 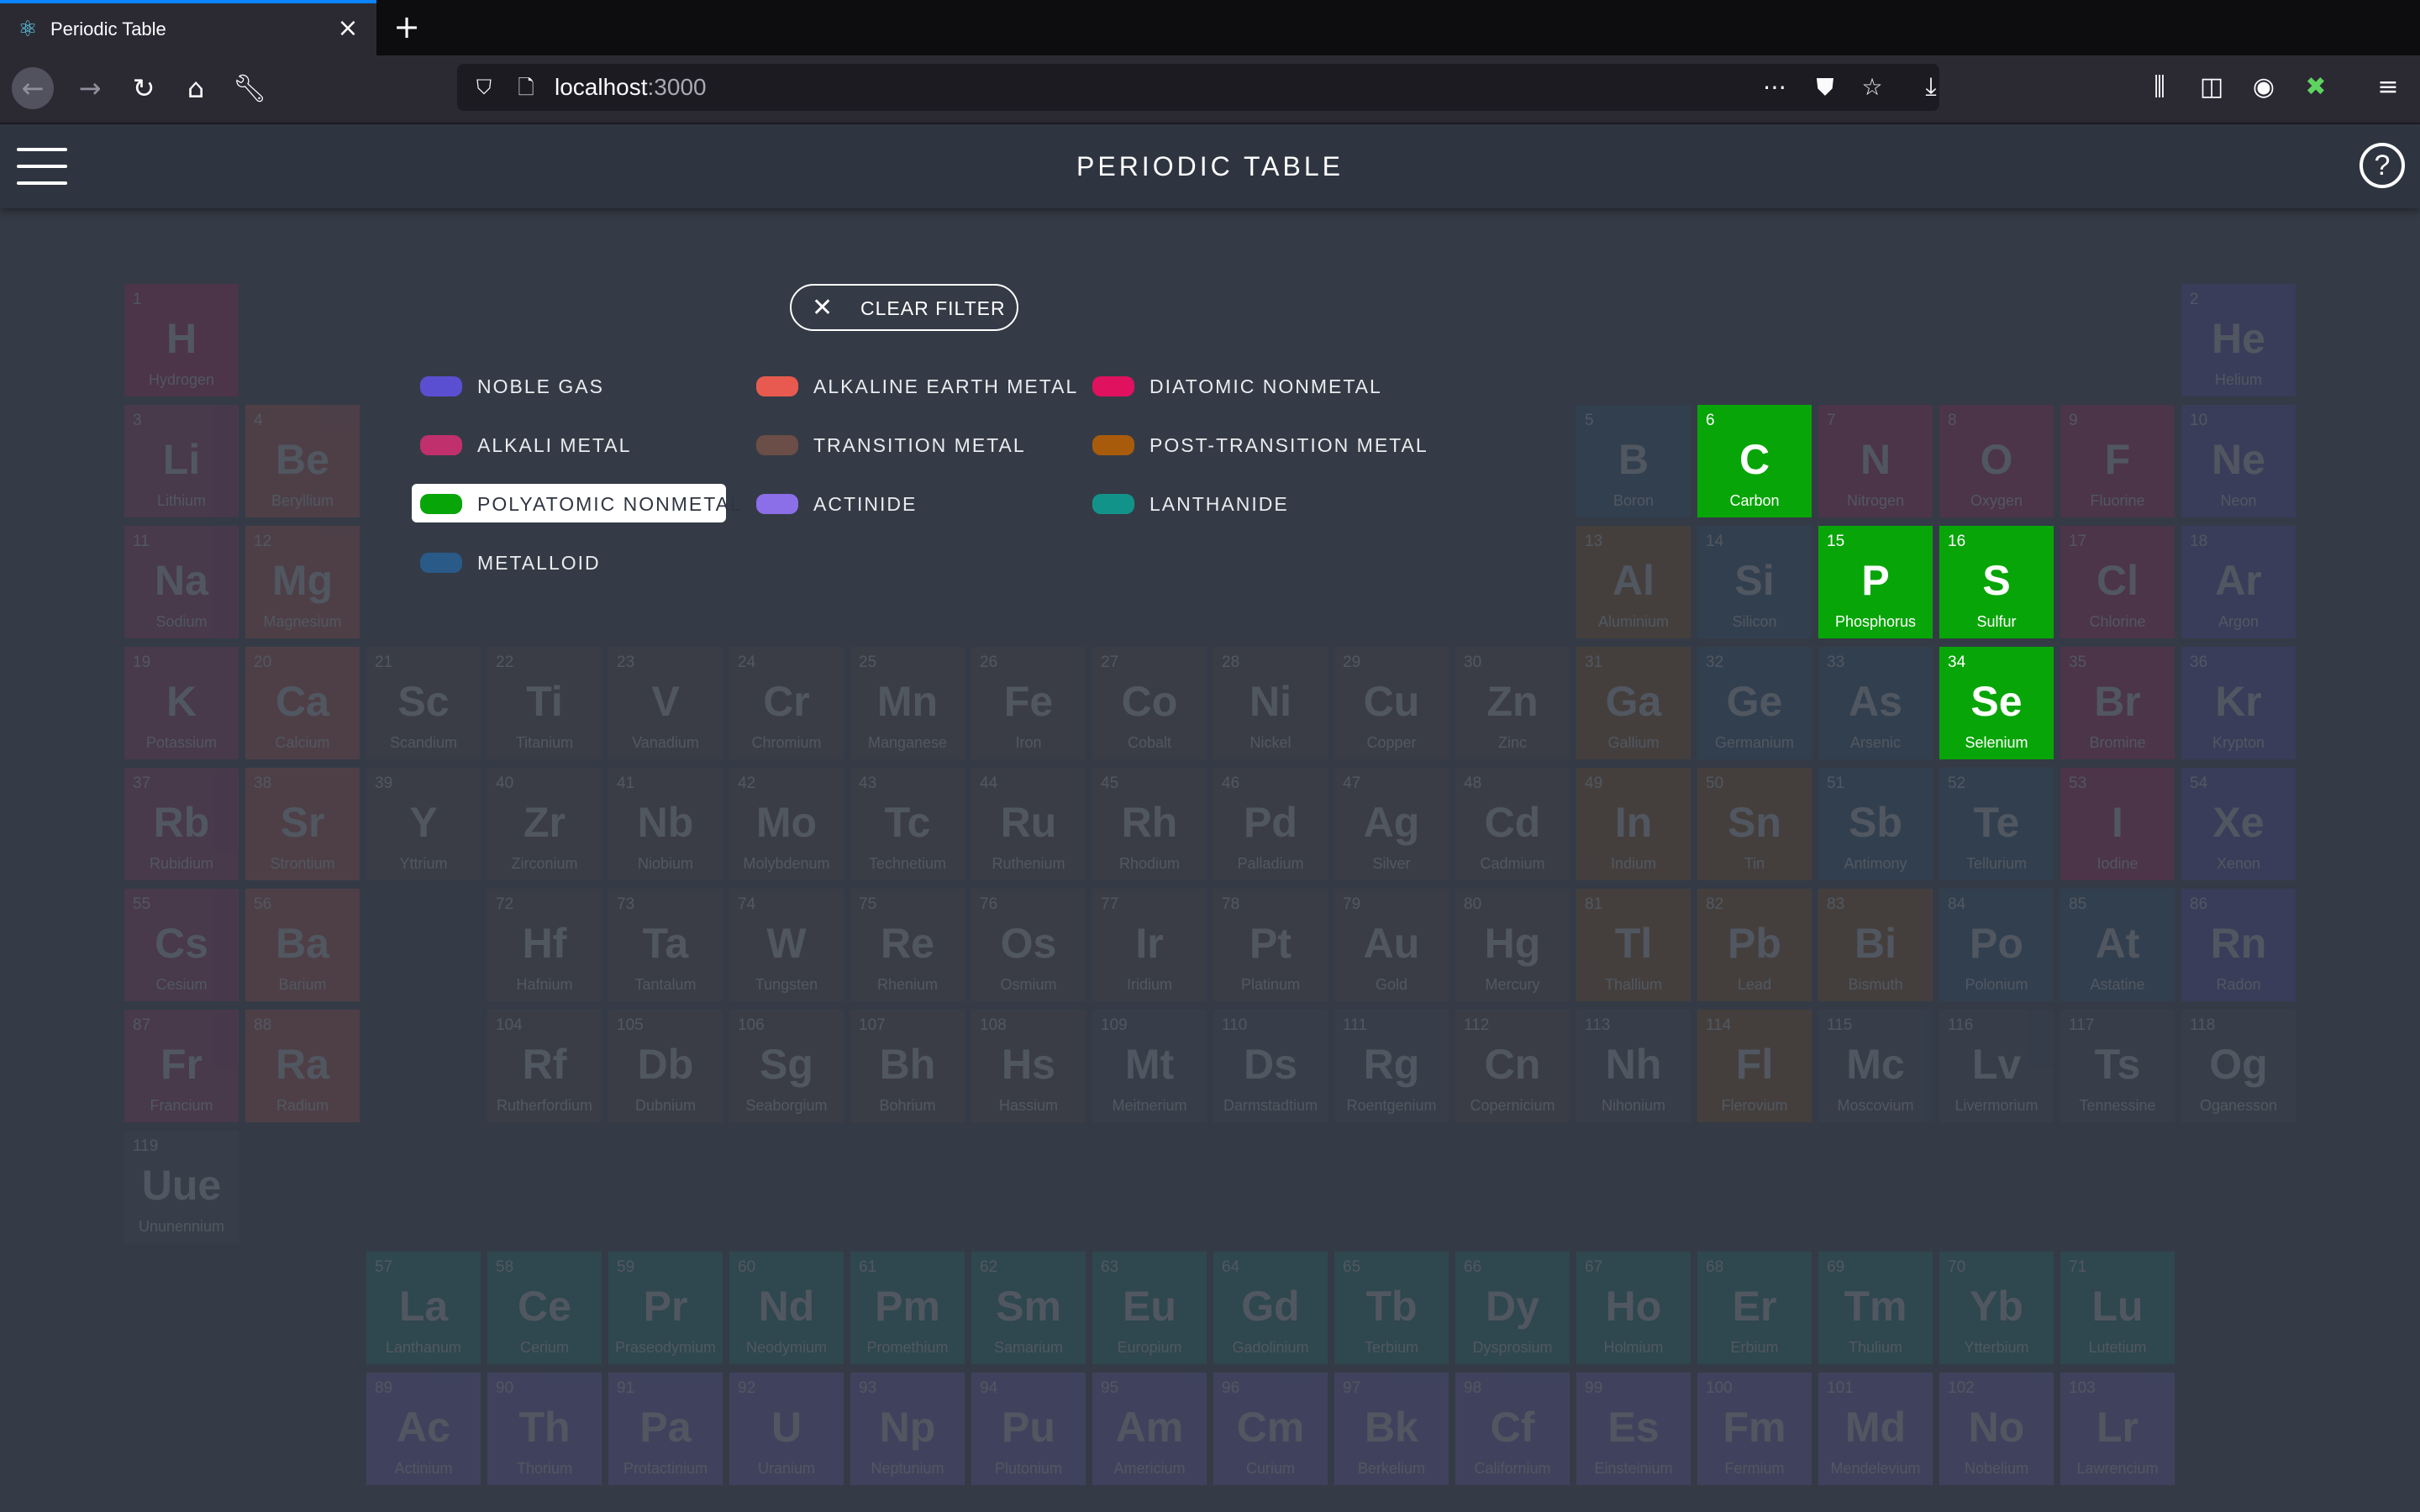 What do you see at coordinates (907, 824) in the screenshot?
I see `element-cell-technetium: 43 Tc Technetium` at bounding box center [907, 824].